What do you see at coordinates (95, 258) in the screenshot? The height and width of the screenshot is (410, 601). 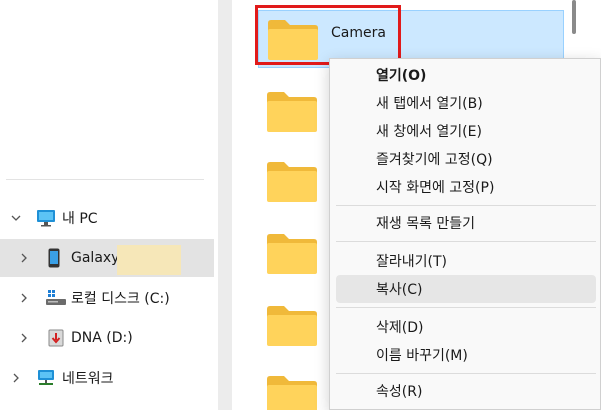 I see `nav-item-label: Galaxy` at bounding box center [95, 258].